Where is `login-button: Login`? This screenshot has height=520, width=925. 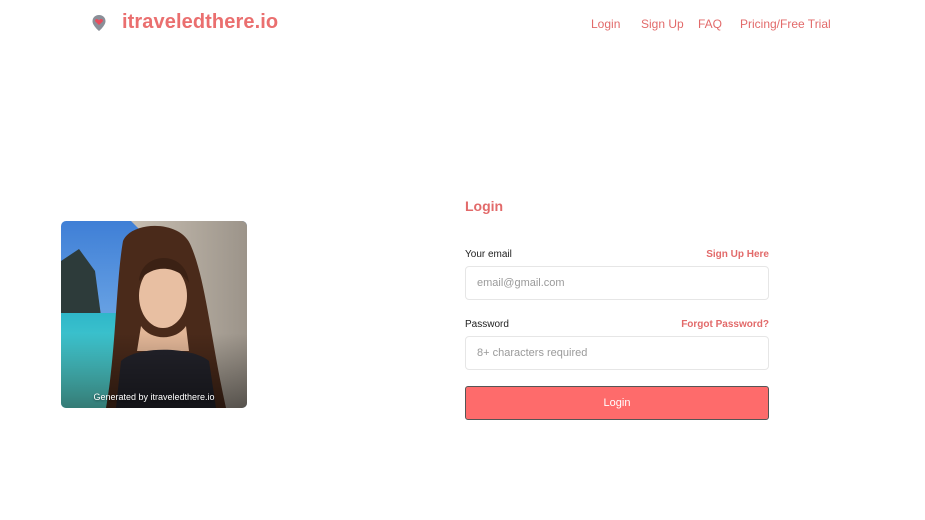
login-button: Login is located at coordinates (617, 403).